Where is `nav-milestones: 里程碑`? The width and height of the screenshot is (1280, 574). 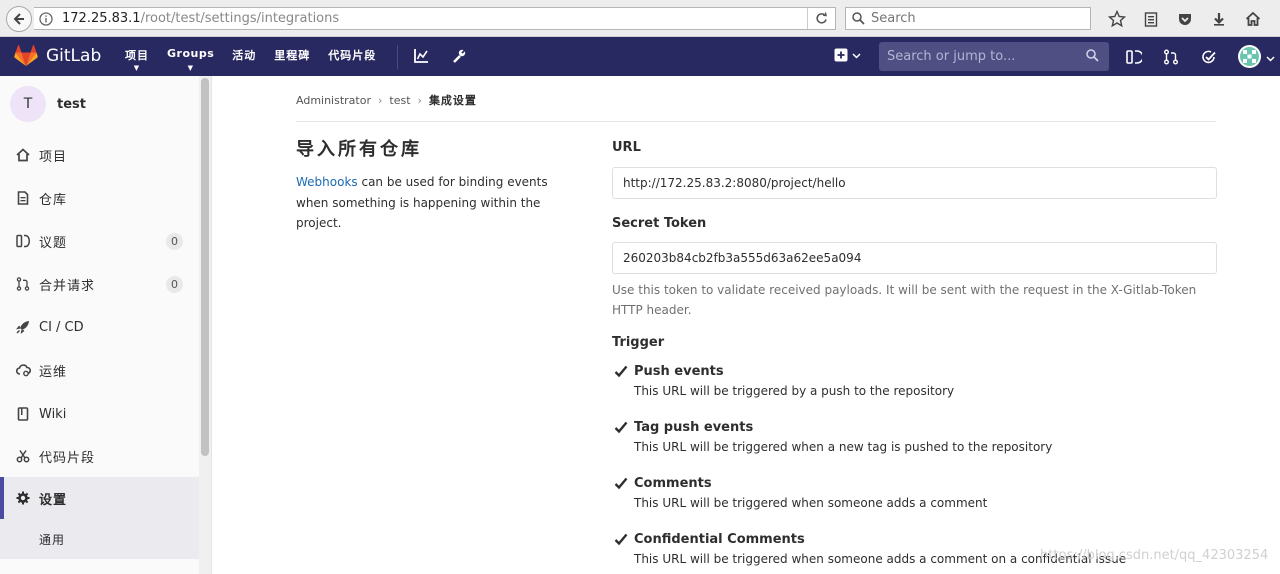
nav-milestones: 里程碑 is located at coordinates (292, 55).